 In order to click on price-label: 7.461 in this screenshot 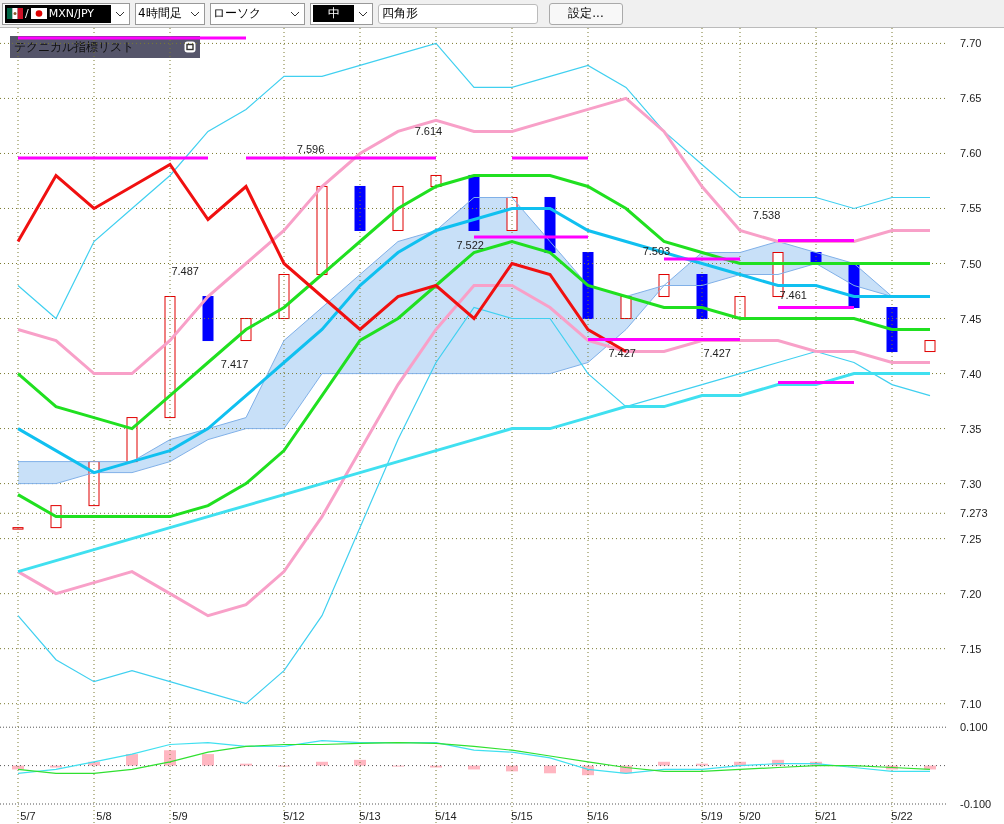, I will do `click(793, 294)`.